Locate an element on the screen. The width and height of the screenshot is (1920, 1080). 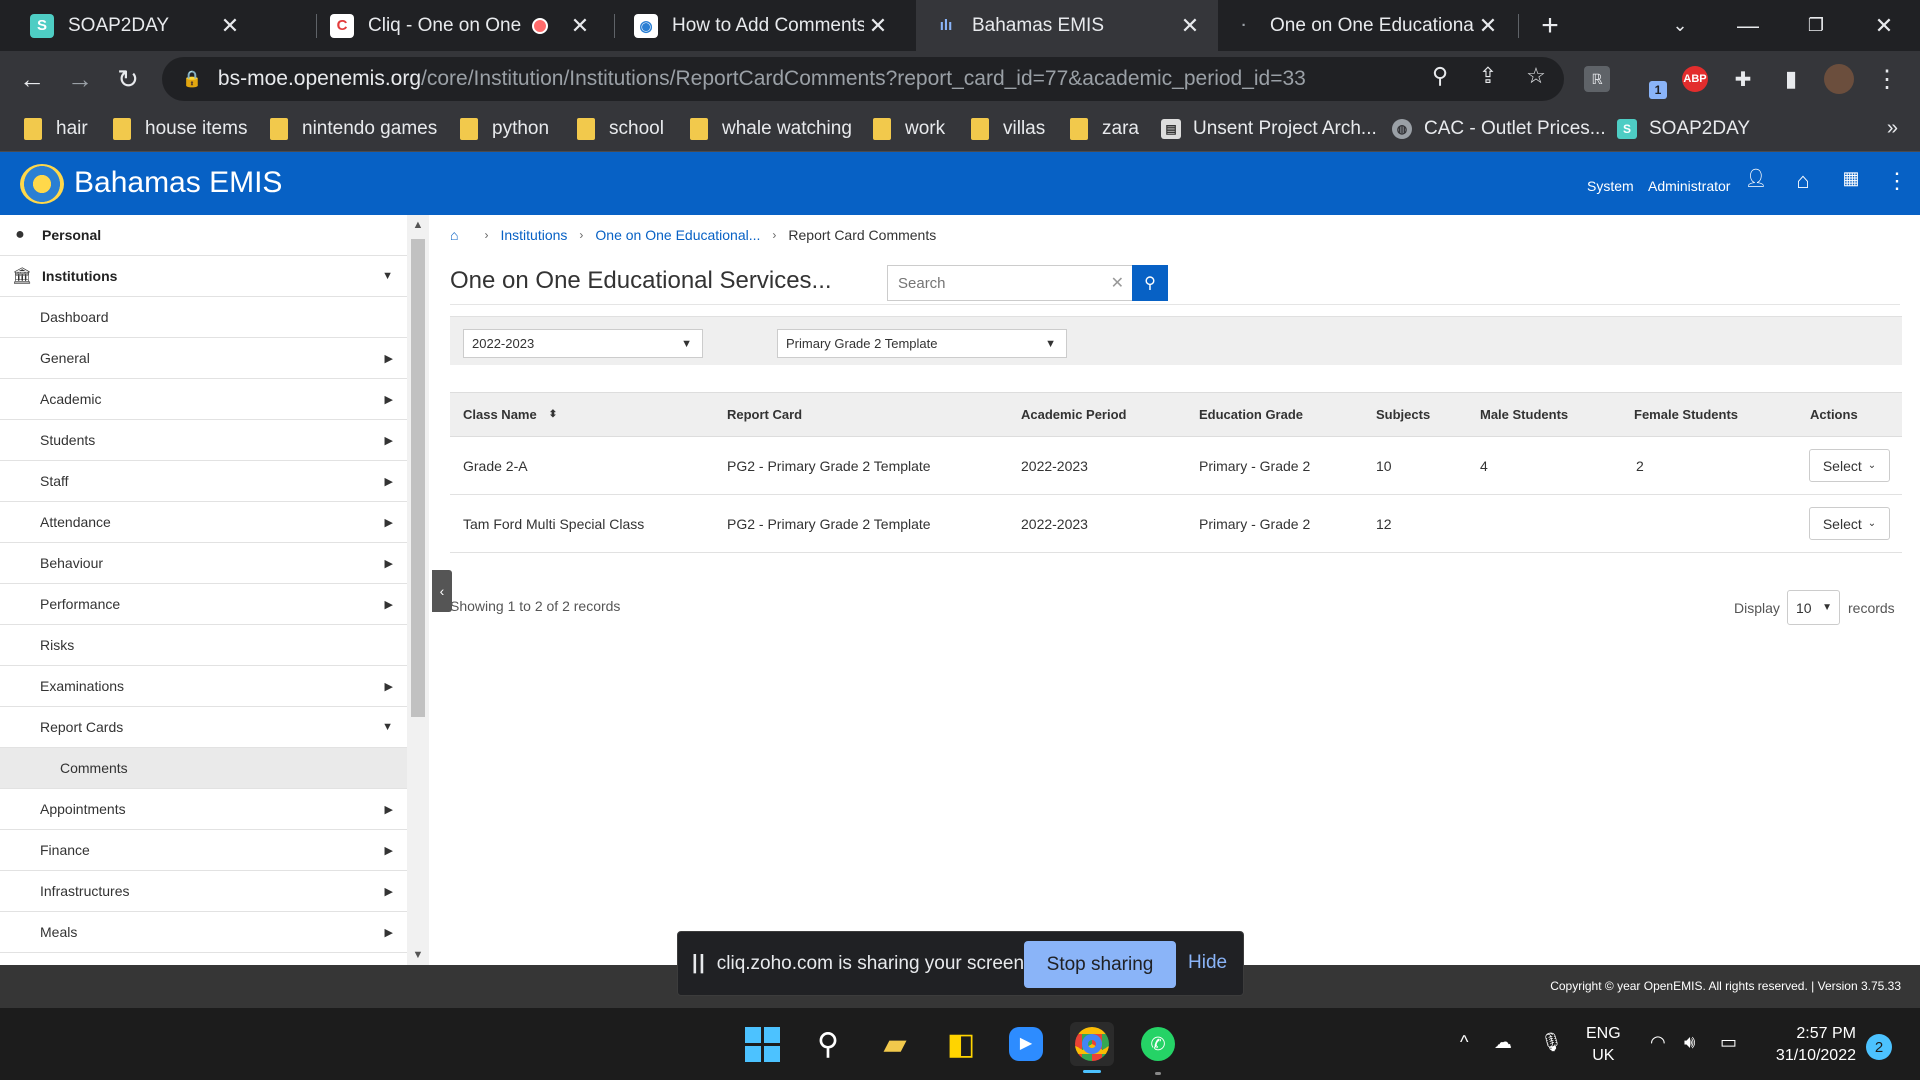
extensions-puzzle-icon: ✚ is located at coordinates (1743, 79).